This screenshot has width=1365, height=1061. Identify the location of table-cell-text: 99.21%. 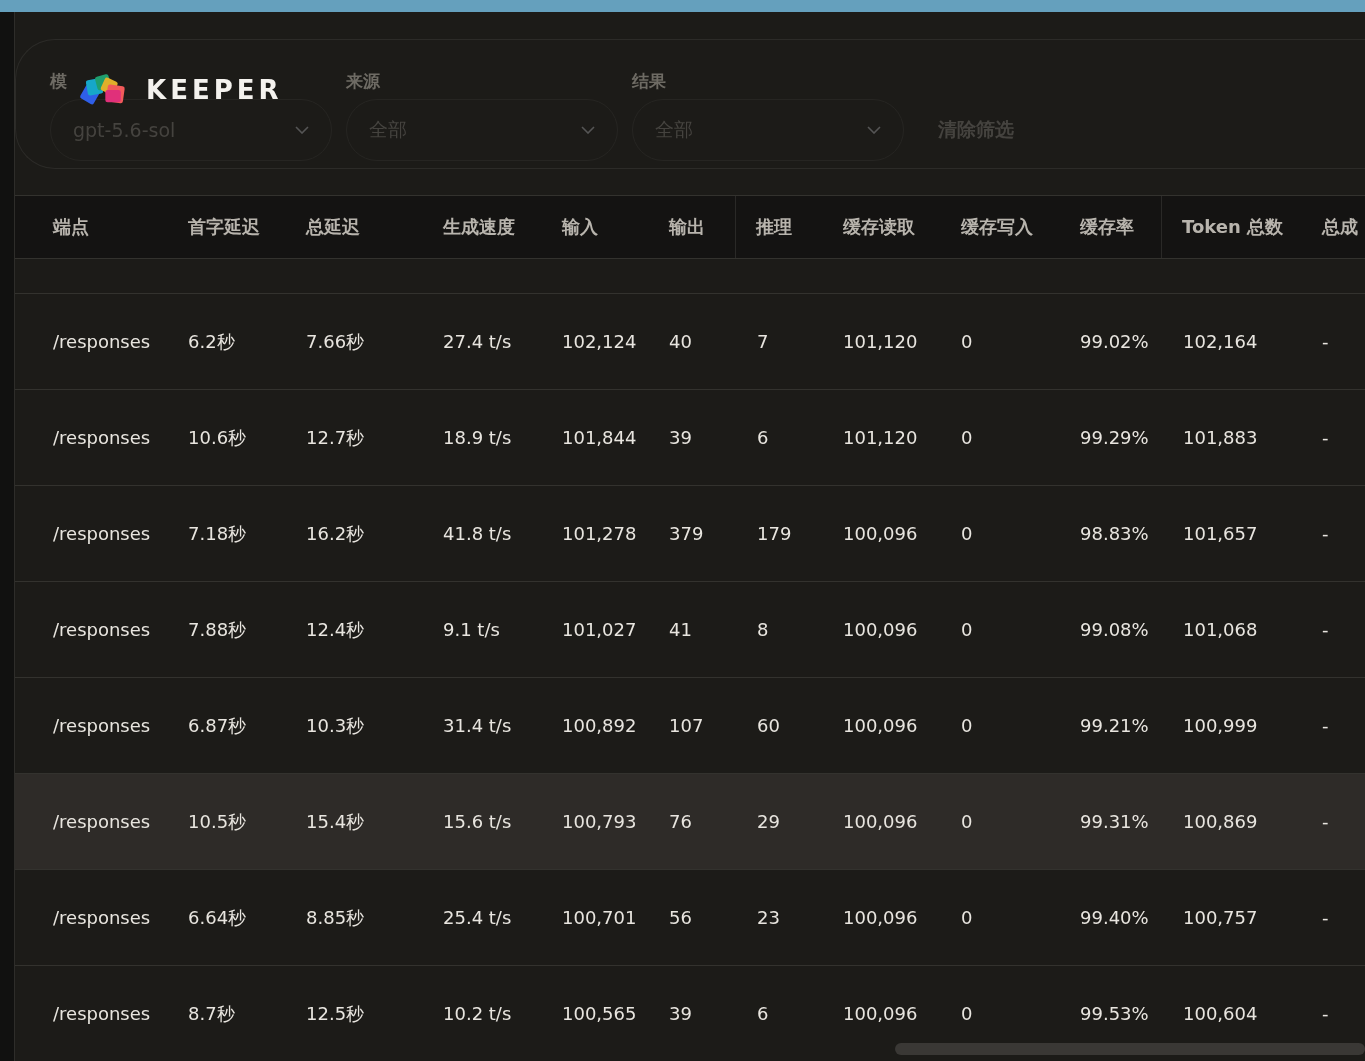
(1115, 725).